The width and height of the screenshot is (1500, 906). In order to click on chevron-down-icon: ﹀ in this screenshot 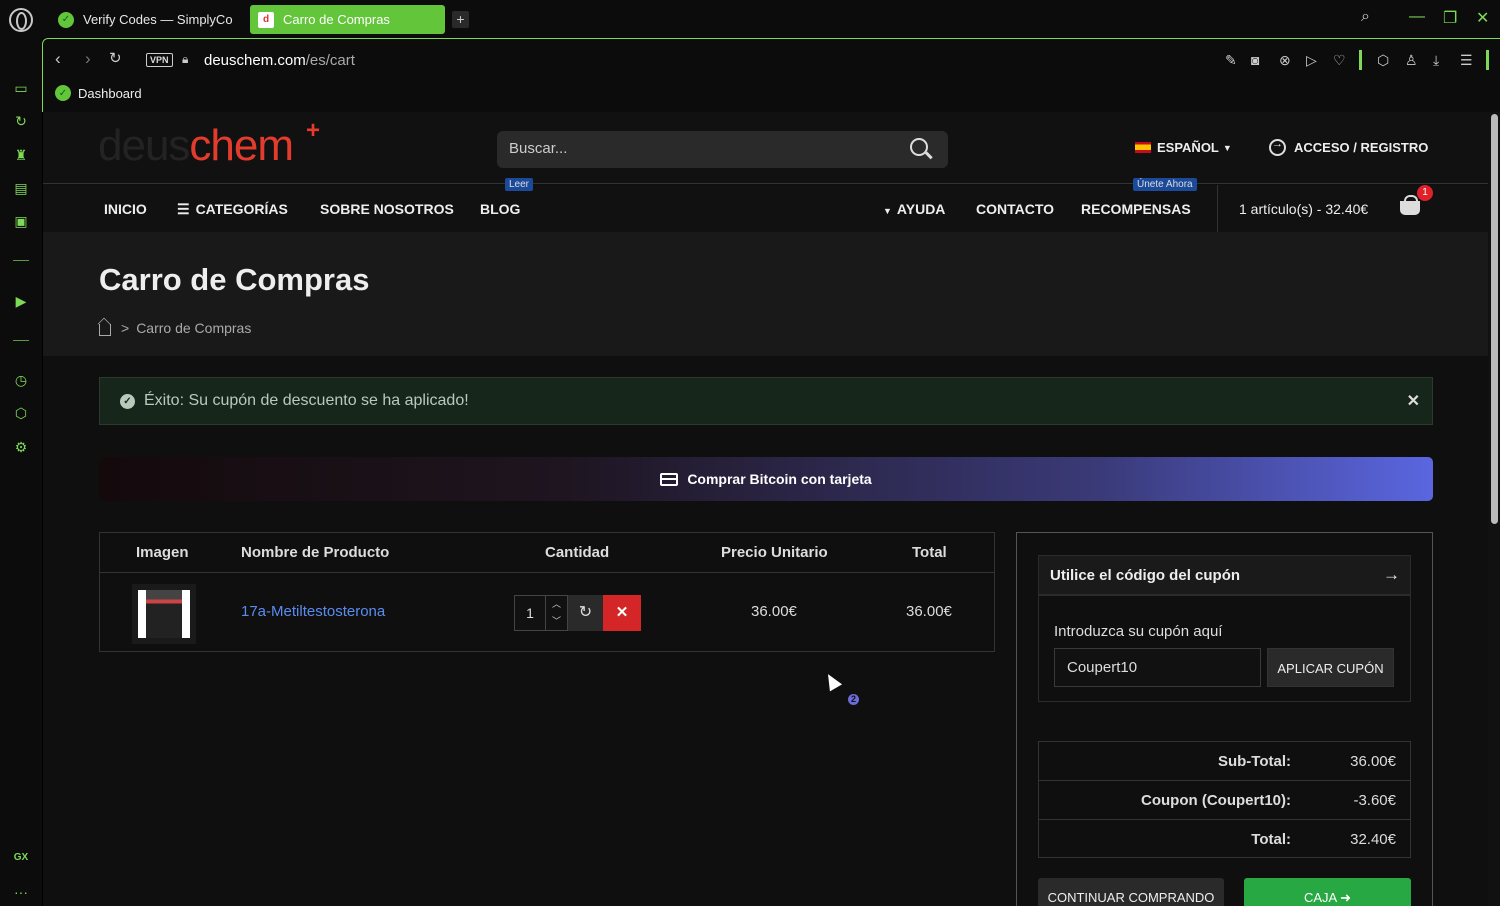, I will do `click(556, 621)`.